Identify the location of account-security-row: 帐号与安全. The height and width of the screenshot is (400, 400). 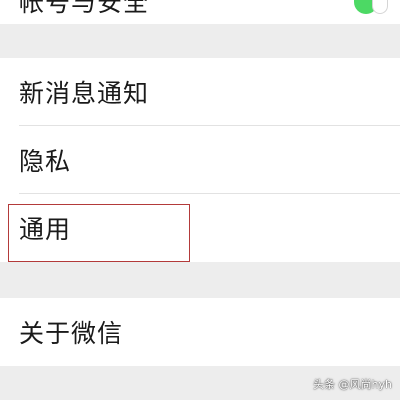
(200, 12).